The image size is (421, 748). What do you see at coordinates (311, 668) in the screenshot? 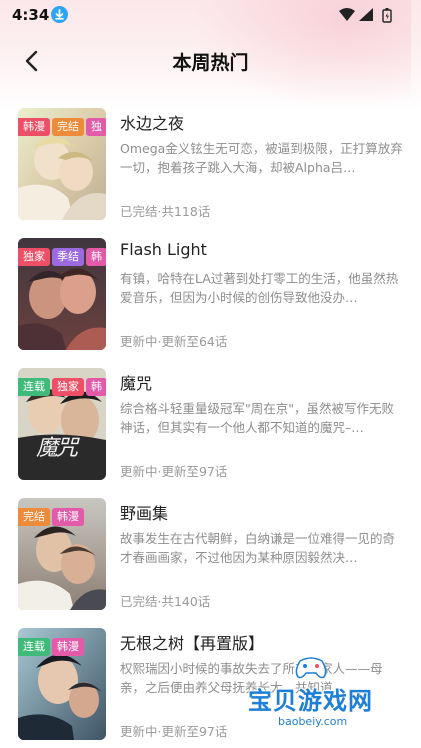
I see `gamepad-icon` at bounding box center [311, 668].